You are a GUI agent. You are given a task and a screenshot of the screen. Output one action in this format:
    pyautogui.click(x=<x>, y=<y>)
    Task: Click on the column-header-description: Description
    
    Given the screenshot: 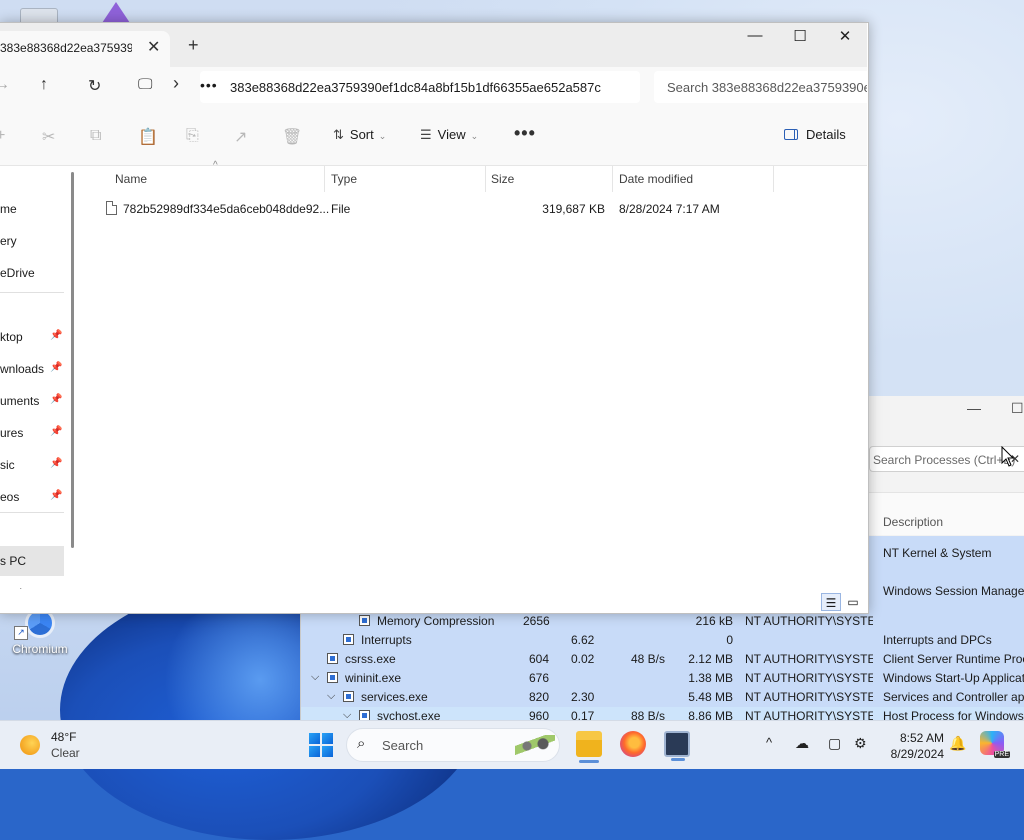 What is the action you would take?
    pyautogui.click(x=913, y=522)
    